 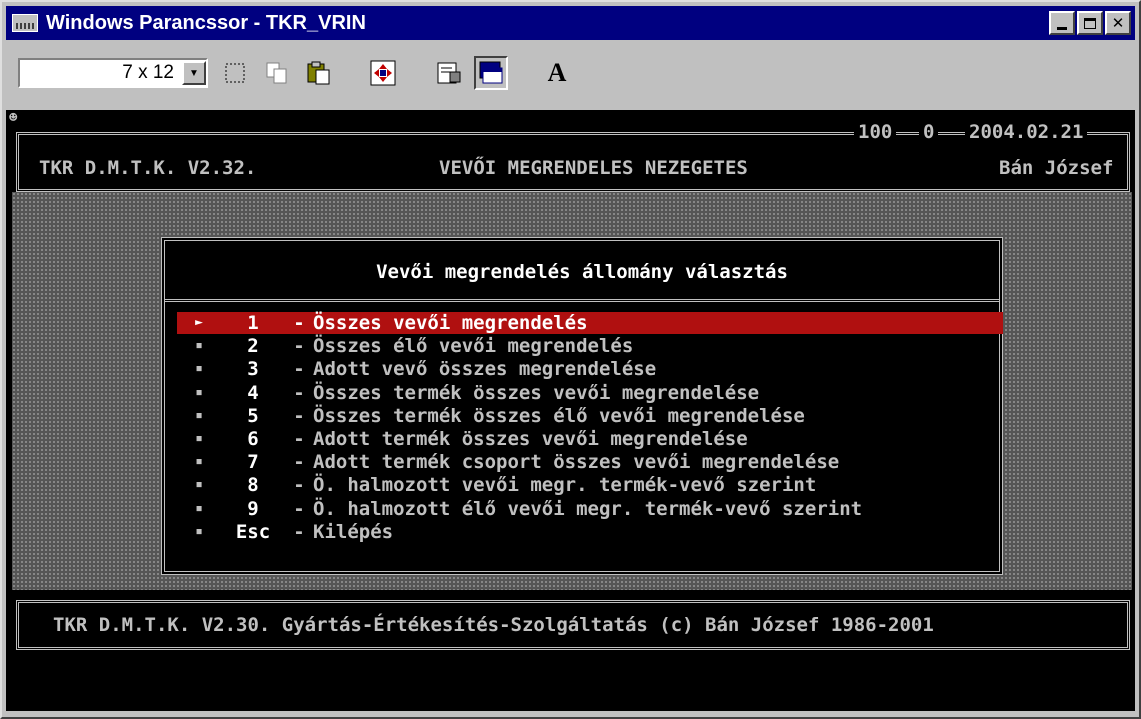 I want to click on copy-button, so click(x=277, y=73).